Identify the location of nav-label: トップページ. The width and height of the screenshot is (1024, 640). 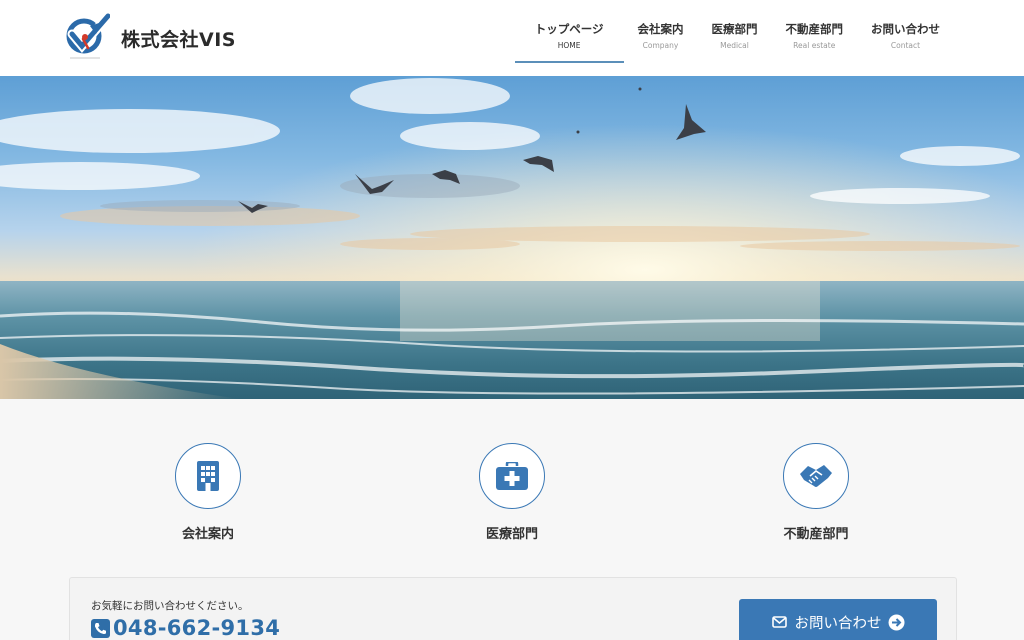
(569, 28).